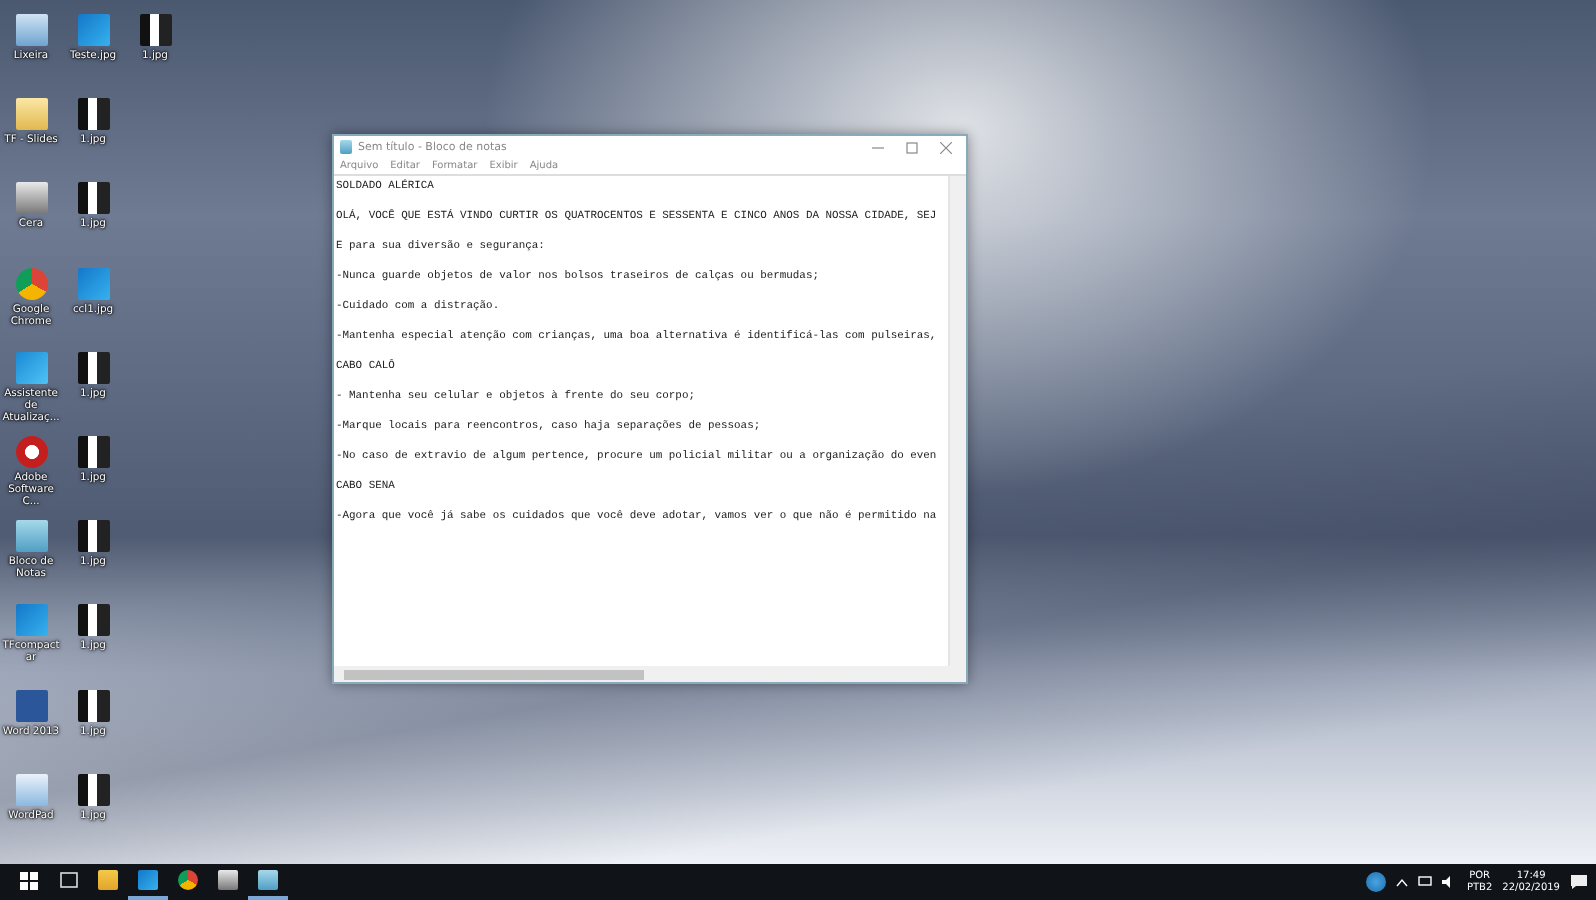 This screenshot has width=1596, height=900. Describe the element at coordinates (28, 880) in the screenshot. I see `windows-logo-icon` at that location.